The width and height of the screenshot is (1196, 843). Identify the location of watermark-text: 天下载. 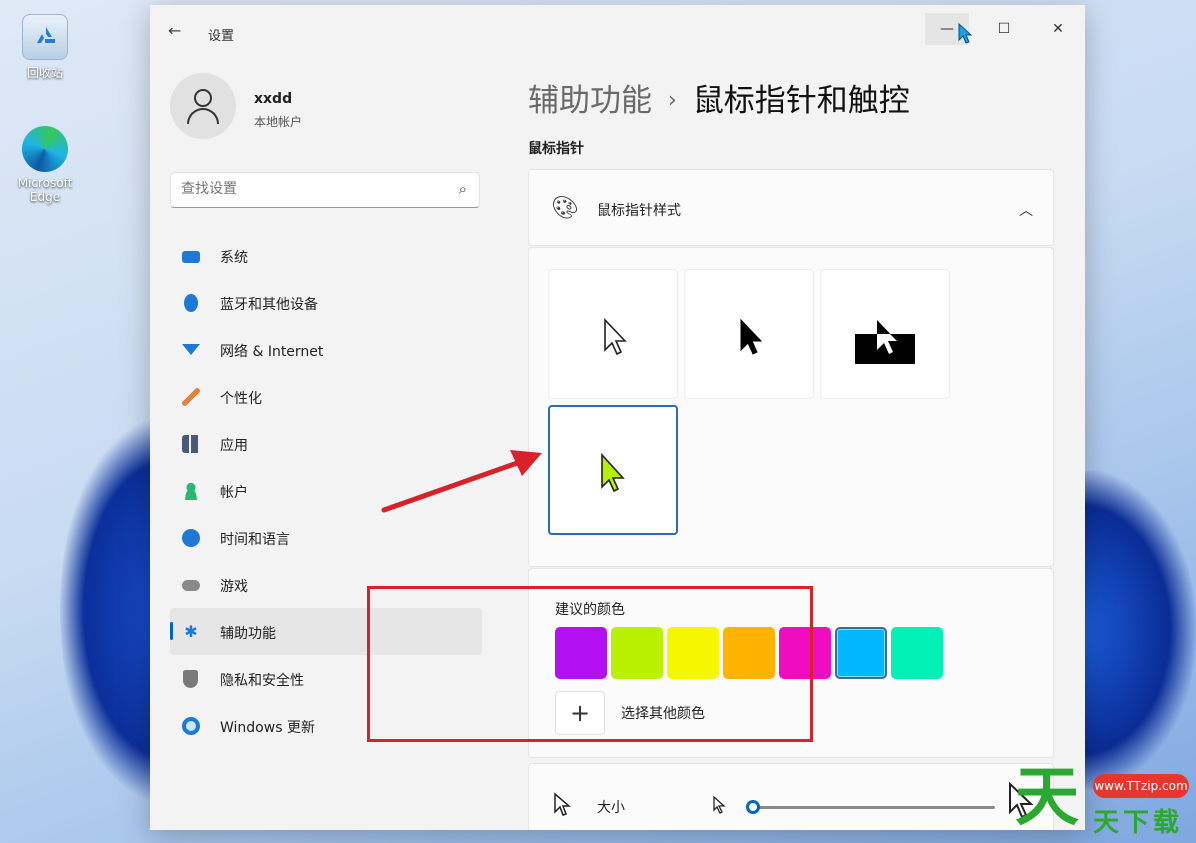
(1138, 823).